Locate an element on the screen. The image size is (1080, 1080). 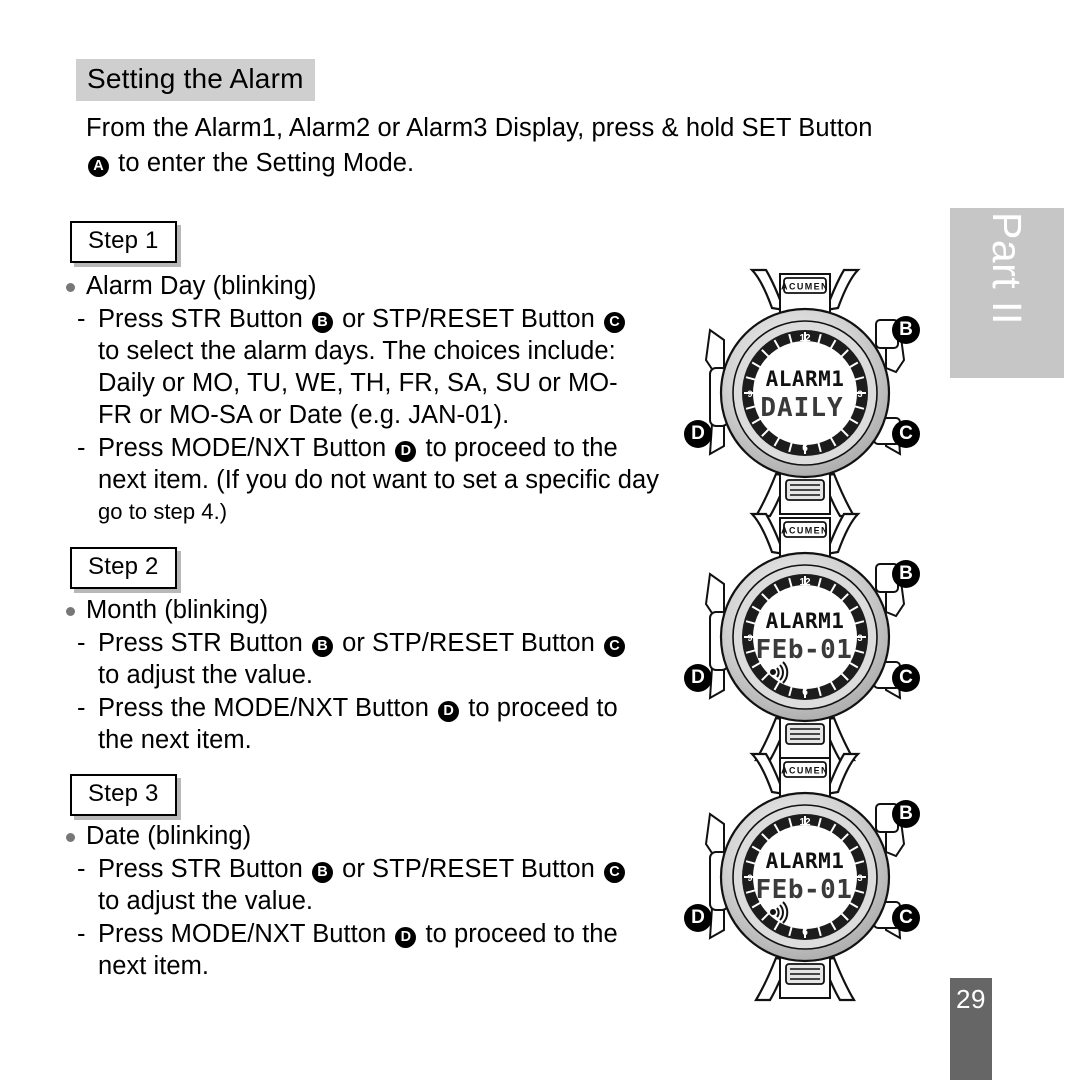
text-line: the next item. is located at coordinates (175, 740).